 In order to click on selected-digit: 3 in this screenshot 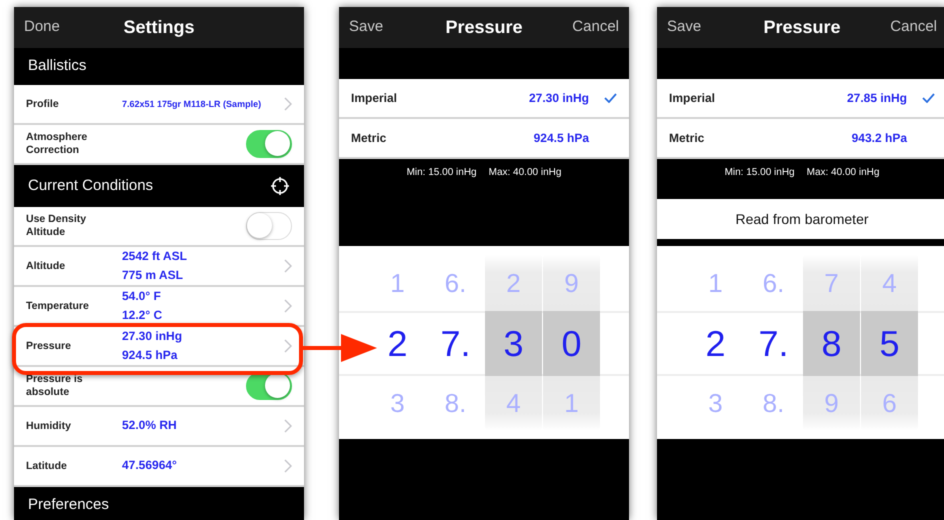, I will do `click(513, 343)`.